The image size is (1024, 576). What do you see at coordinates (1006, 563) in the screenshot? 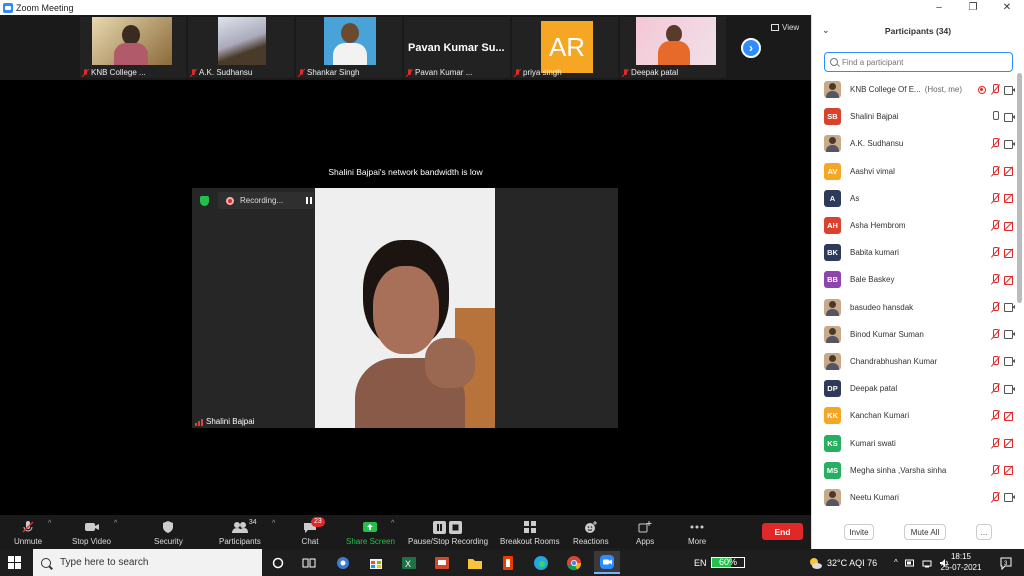
I see `notifications-icon: 3` at bounding box center [1006, 563].